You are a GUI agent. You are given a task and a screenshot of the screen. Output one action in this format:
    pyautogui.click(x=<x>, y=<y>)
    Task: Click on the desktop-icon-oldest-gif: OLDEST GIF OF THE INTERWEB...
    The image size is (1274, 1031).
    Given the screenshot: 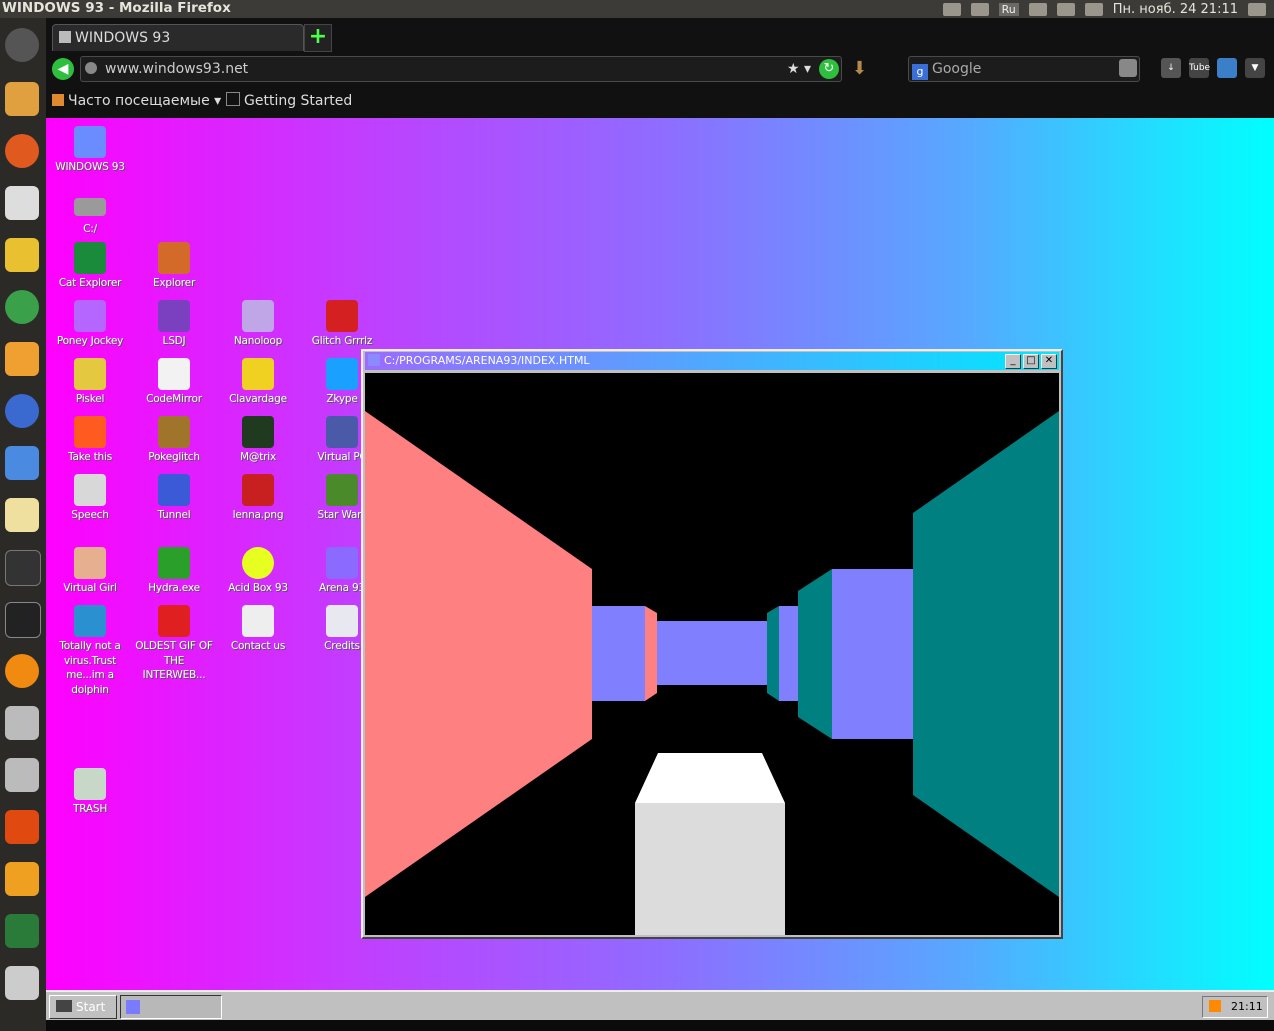 What is the action you would take?
    pyautogui.click(x=174, y=644)
    